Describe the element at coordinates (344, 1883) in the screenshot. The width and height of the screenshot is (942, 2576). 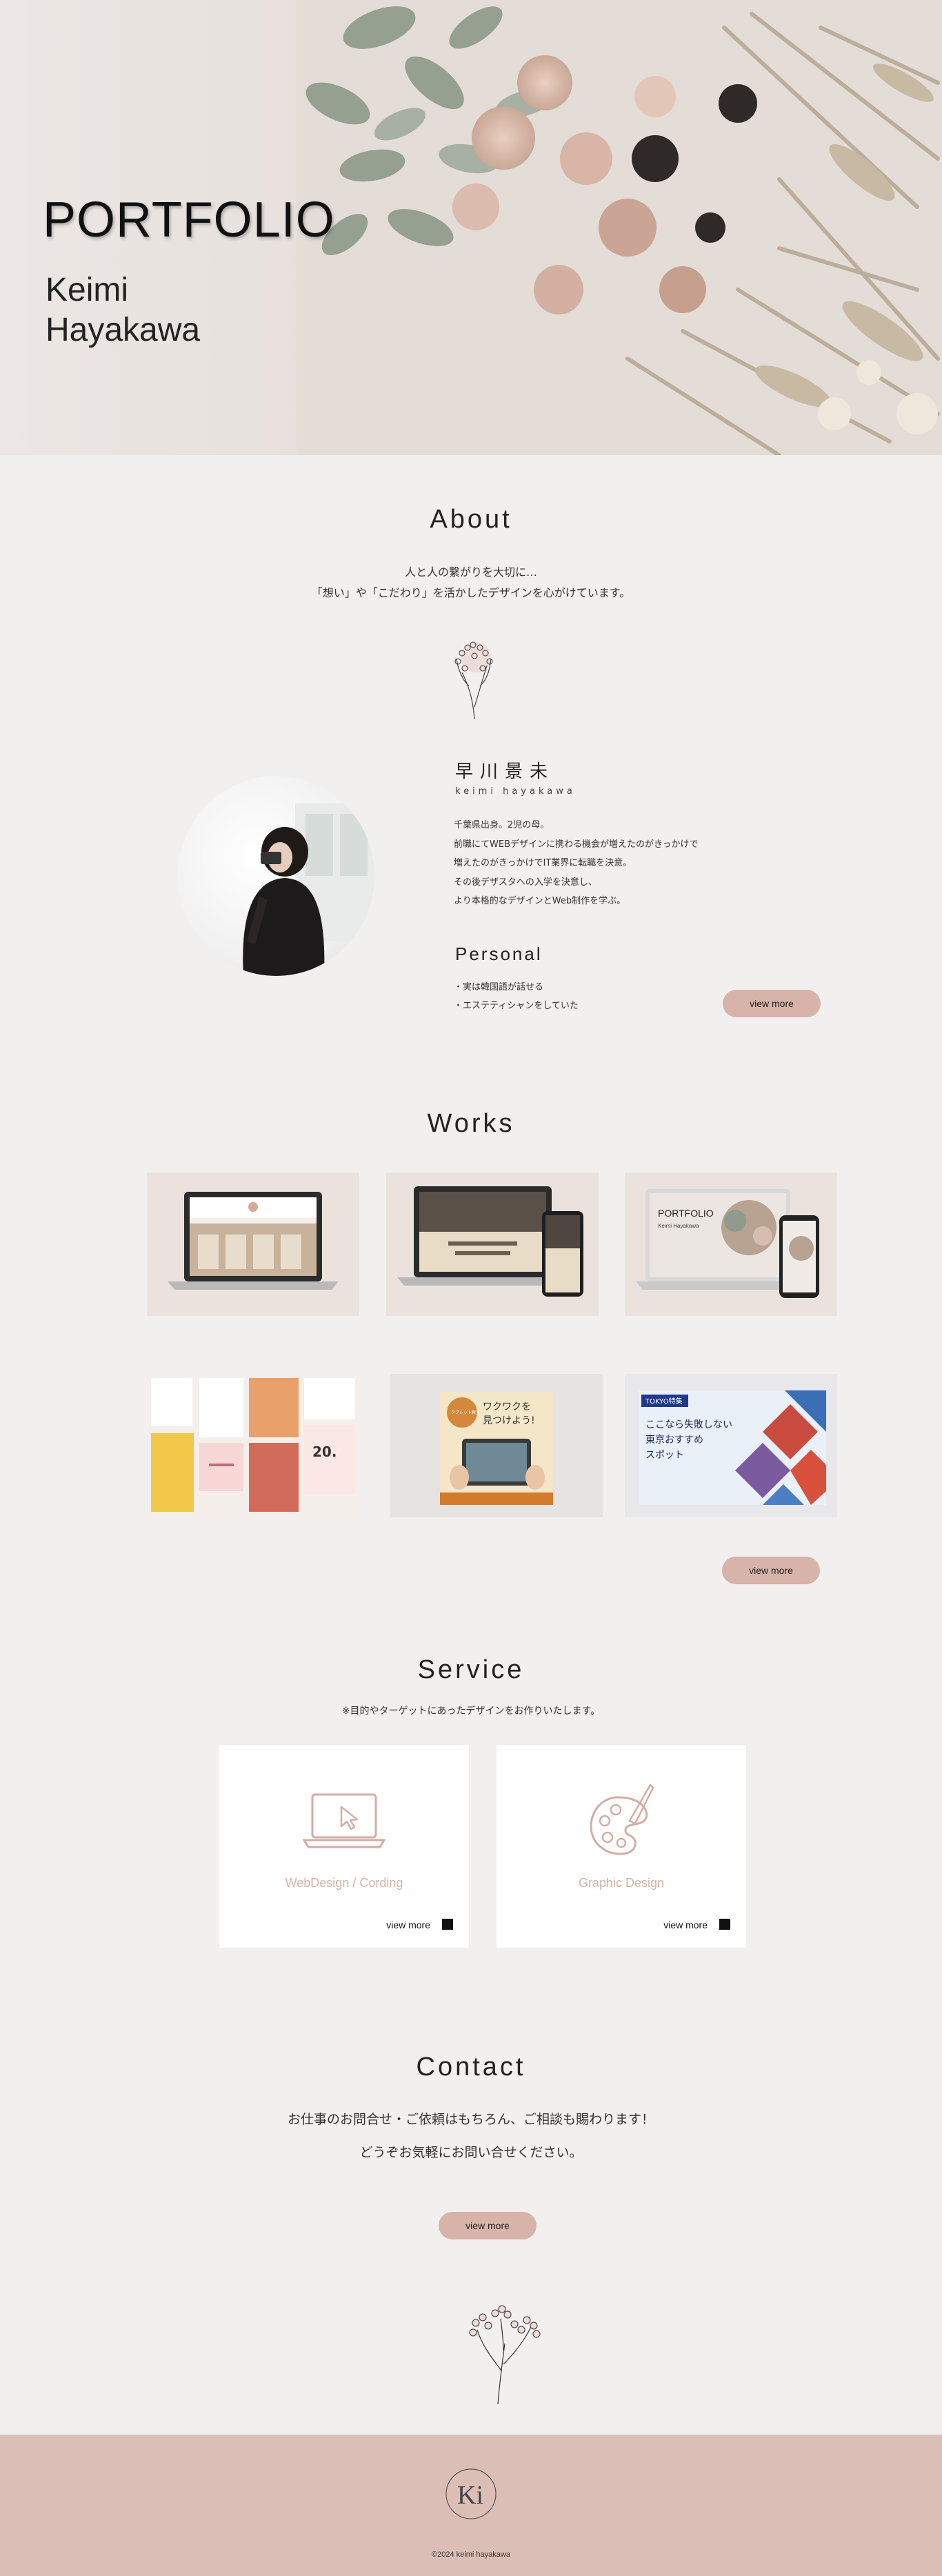
I see `service-card-label: WebDesign / Cording` at that location.